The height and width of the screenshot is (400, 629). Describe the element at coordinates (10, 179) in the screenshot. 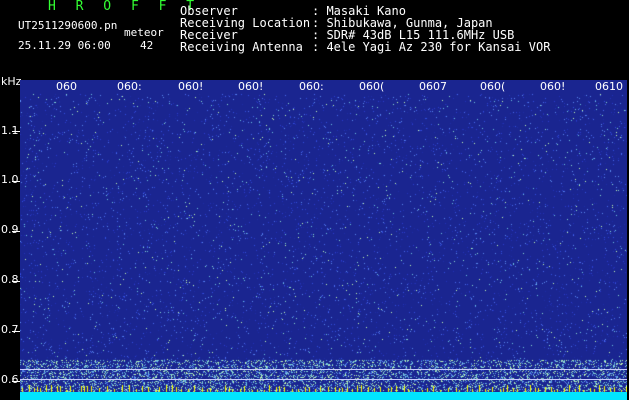

I see `y-tick-label: 1.0` at that location.